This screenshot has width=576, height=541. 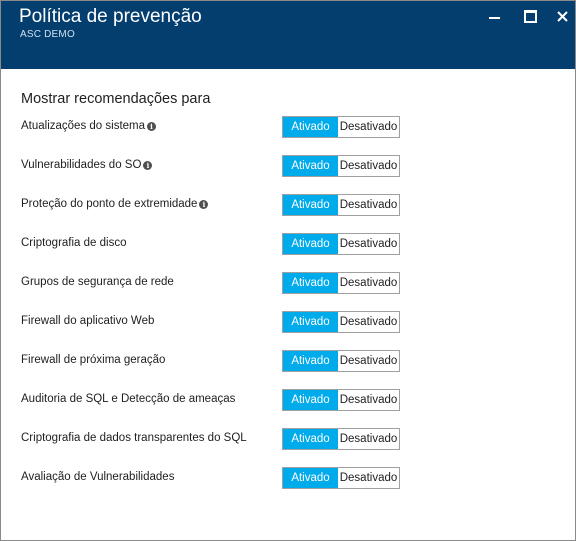 I want to click on maximize-button, so click(x=530, y=16).